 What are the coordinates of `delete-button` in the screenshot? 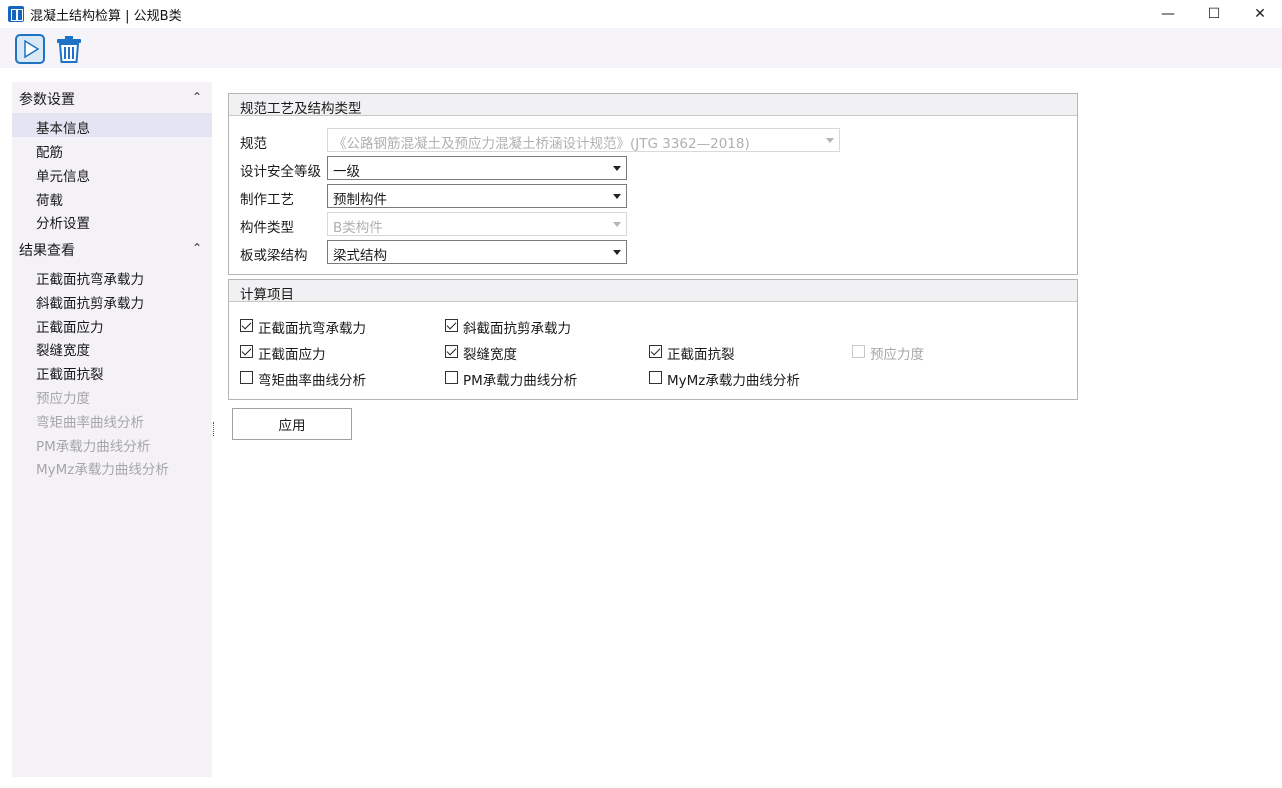 It's located at (69, 49).